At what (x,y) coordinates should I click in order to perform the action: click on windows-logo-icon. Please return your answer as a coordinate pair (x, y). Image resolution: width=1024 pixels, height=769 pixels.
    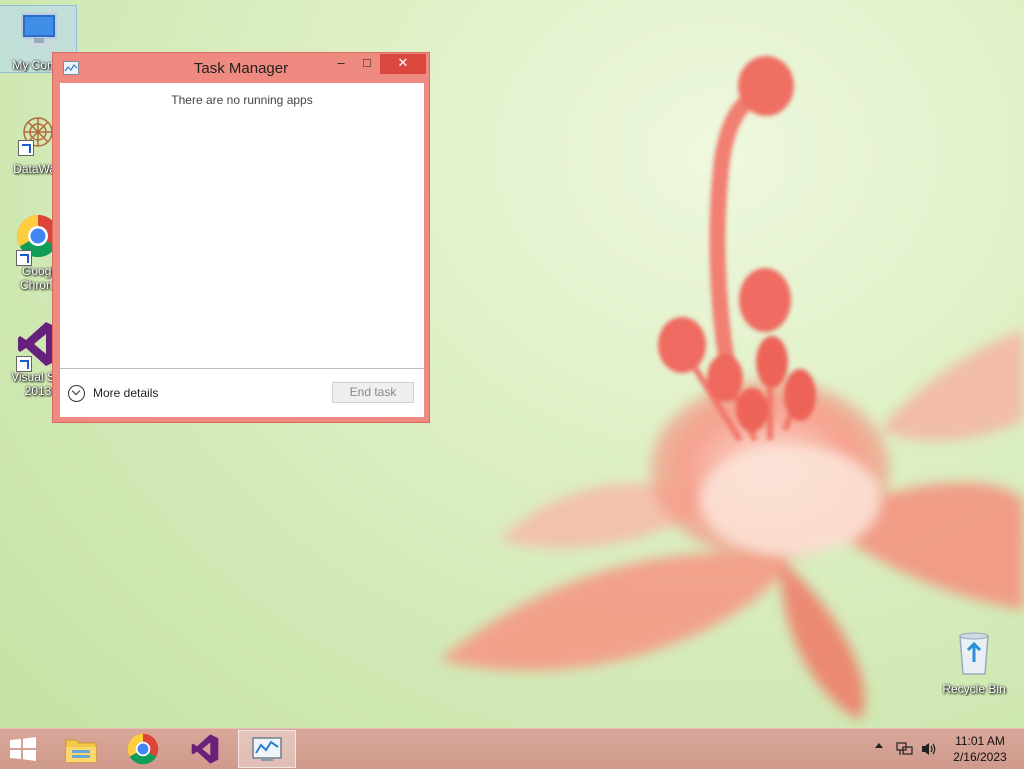
    Looking at the image, I should click on (23, 749).